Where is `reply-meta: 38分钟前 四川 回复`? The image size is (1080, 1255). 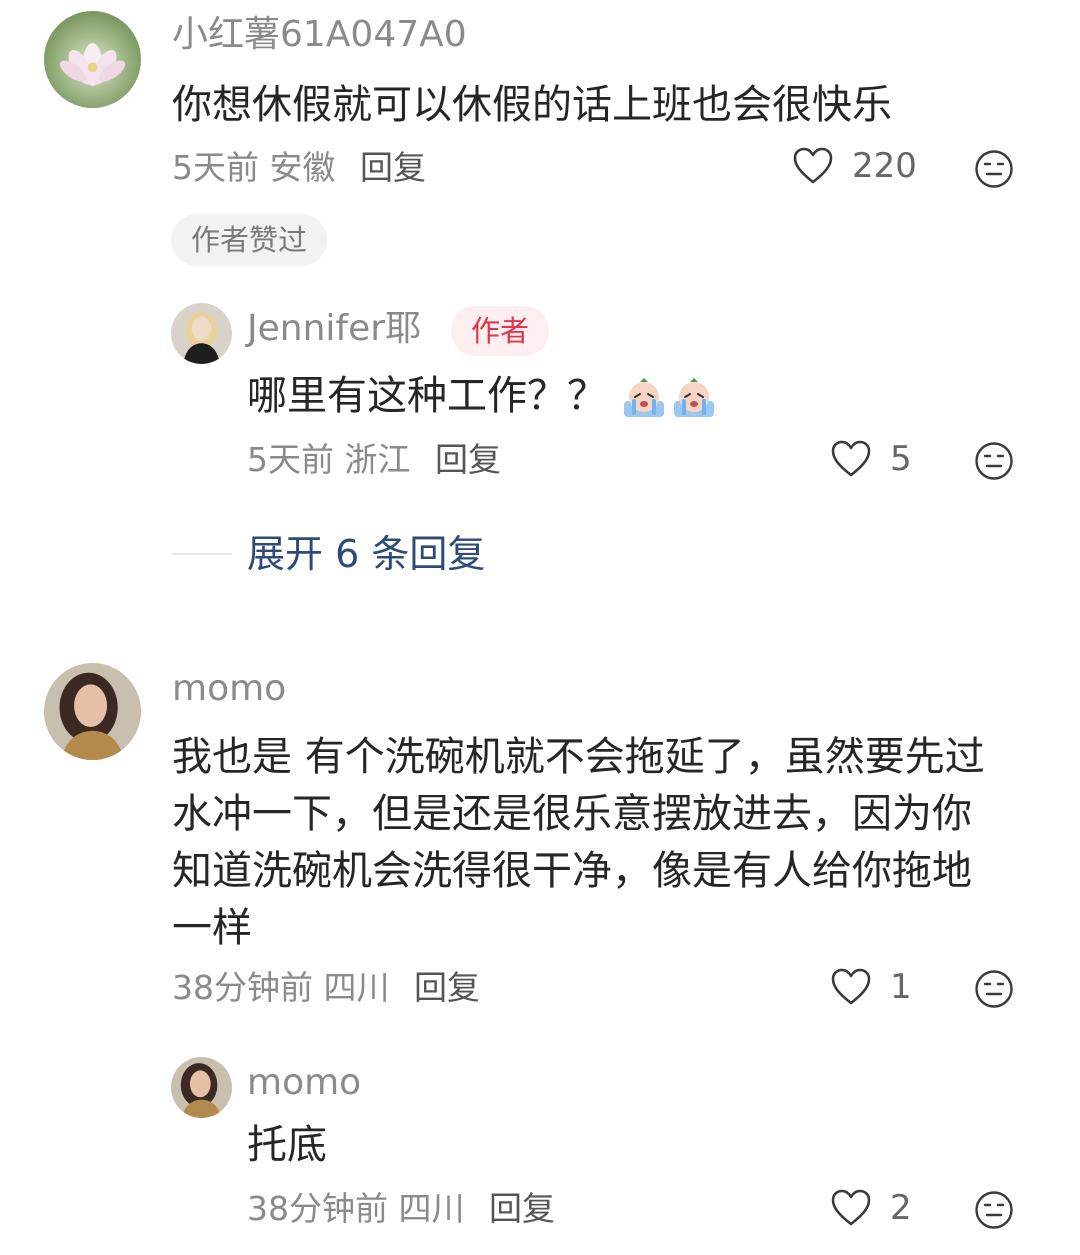
reply-meta: 38分钟前 四川 回复 is located at coordinates (401, 1208).